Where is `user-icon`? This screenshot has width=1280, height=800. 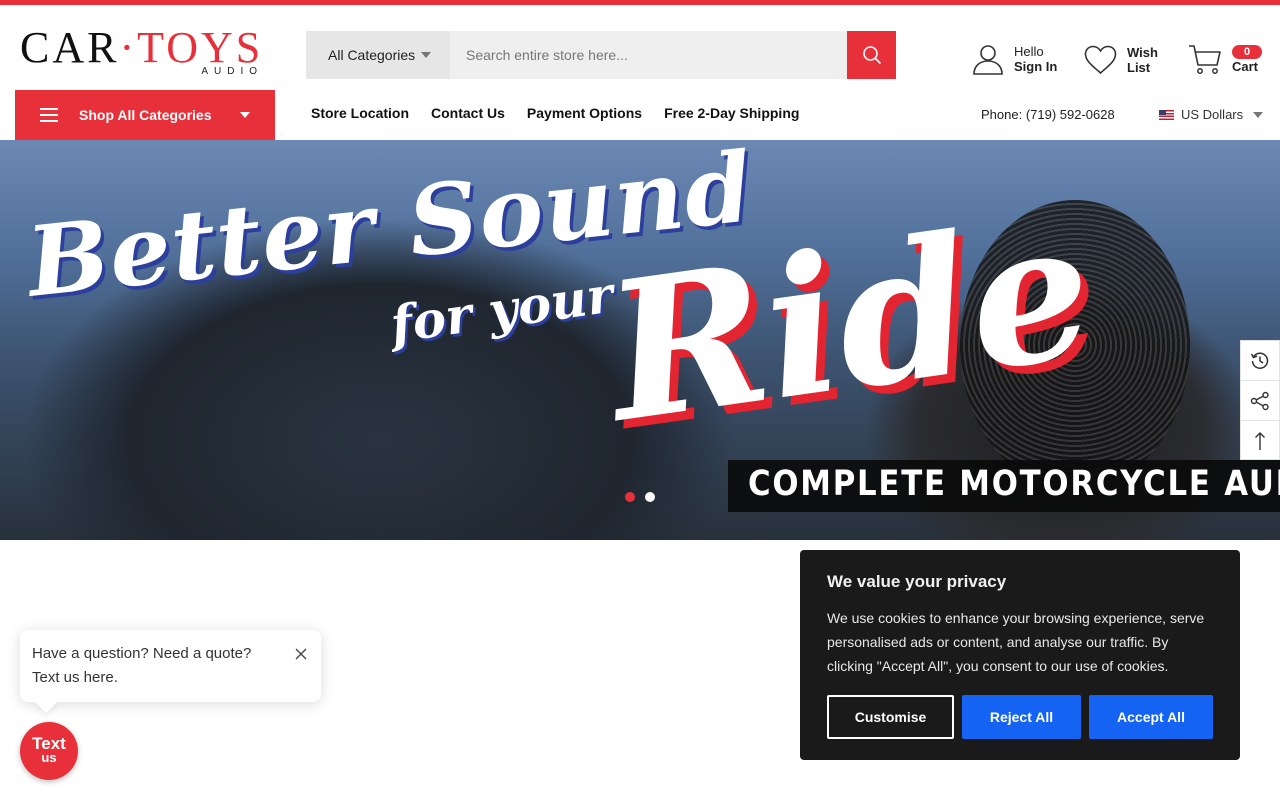 user-icon is located at coordinates (988, 60).